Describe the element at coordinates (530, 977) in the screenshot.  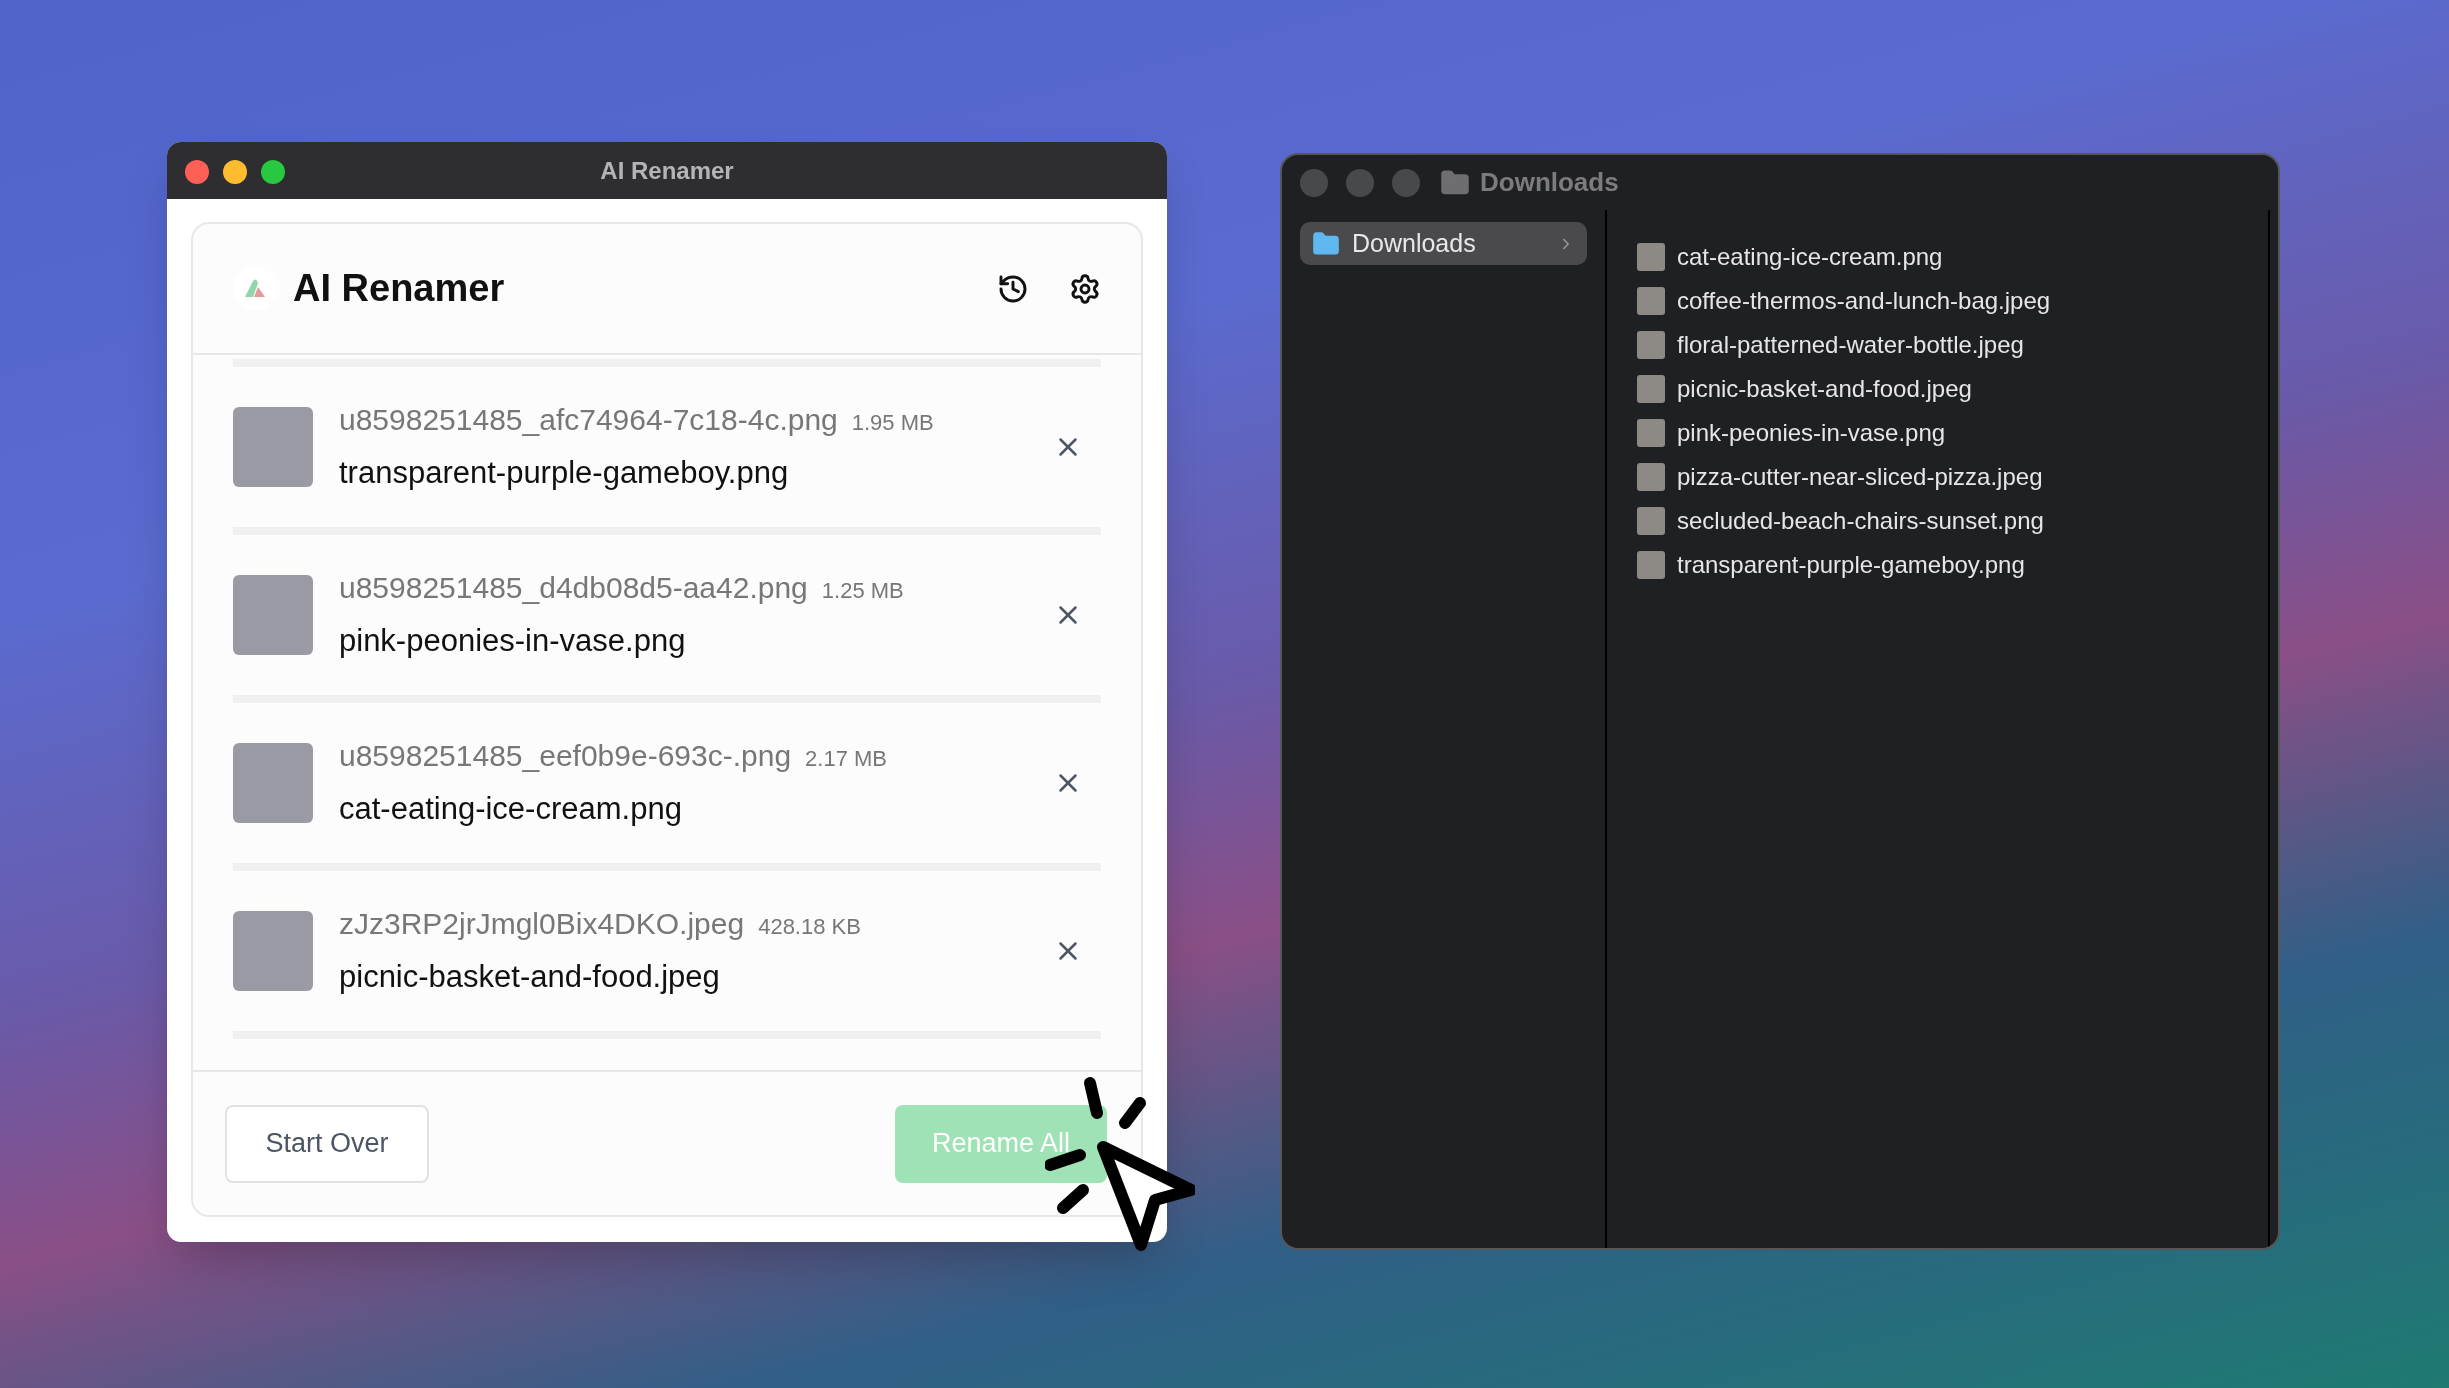
I see `new-filename: picnic-basket-and-food.jpeg` at that location.